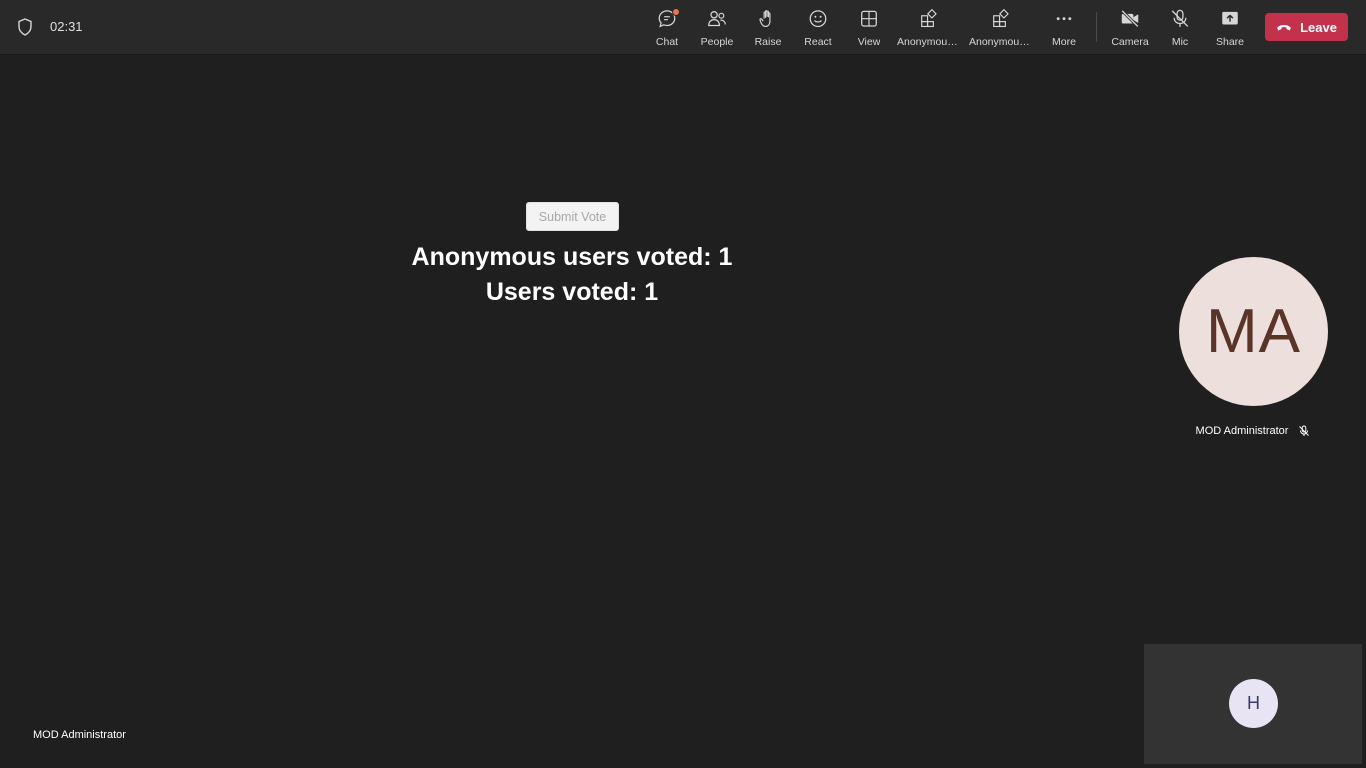 The image size is (1366, 768). What do you see at coordinates (1096, 27) in the screenshot?
I see `toolbar-divider` at bounding box center [1096, 27].